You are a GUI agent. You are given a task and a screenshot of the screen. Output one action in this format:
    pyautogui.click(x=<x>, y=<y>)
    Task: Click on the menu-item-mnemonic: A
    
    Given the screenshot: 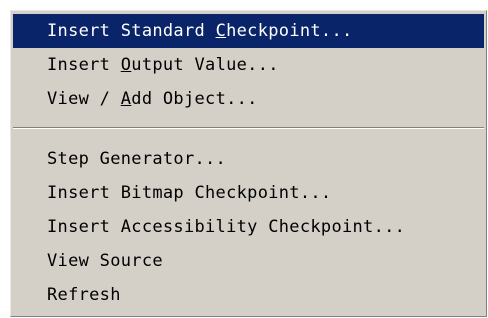 What is the action you would take?
    pyautogui.click(x=126, y=99)
    